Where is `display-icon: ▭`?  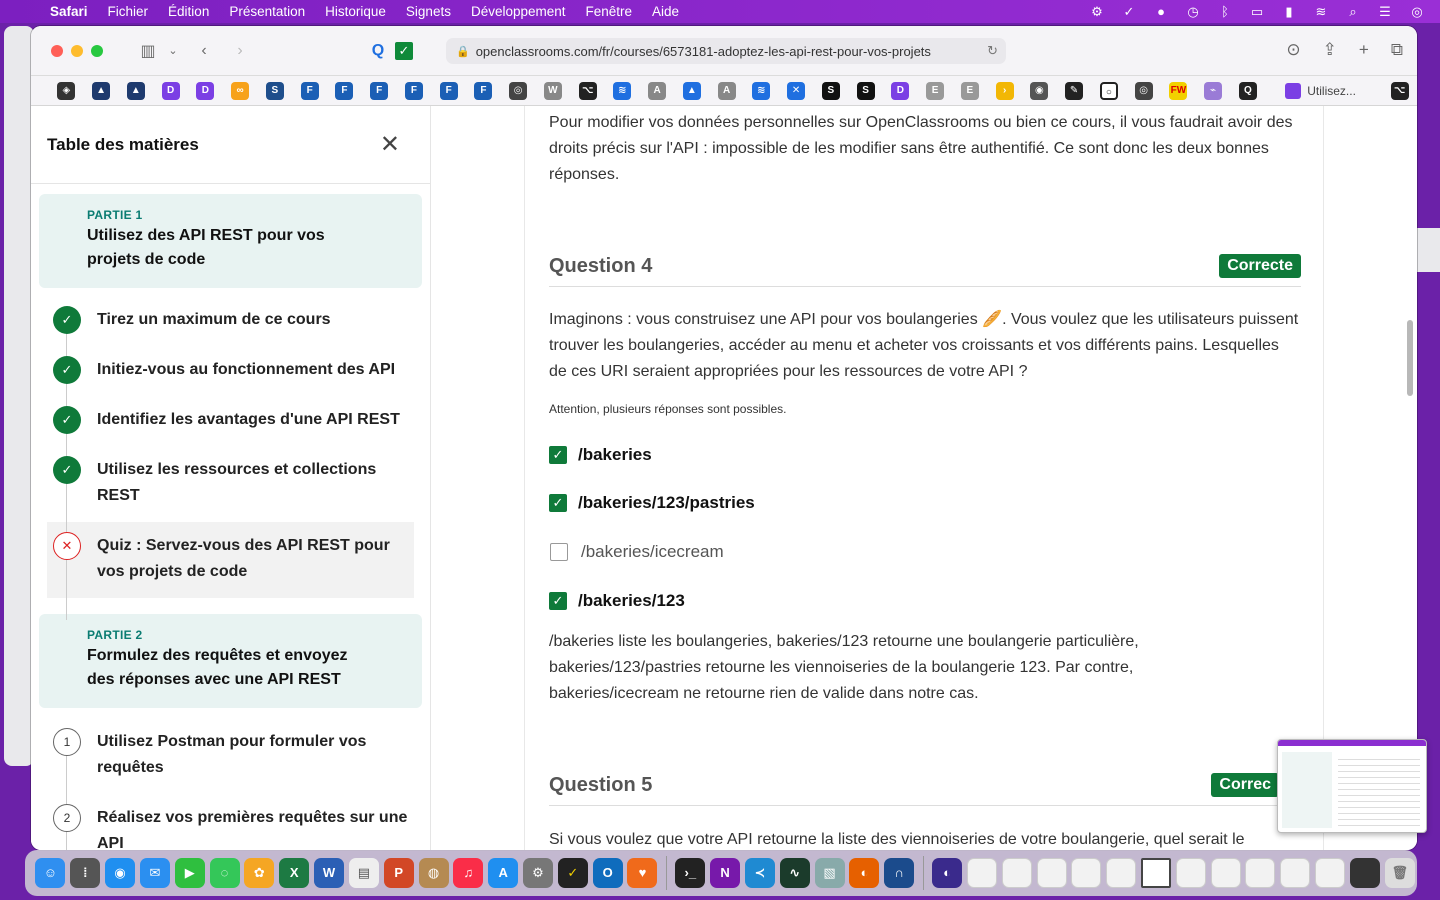
display-icon: ▭ is located at coordinates (1257, 12).